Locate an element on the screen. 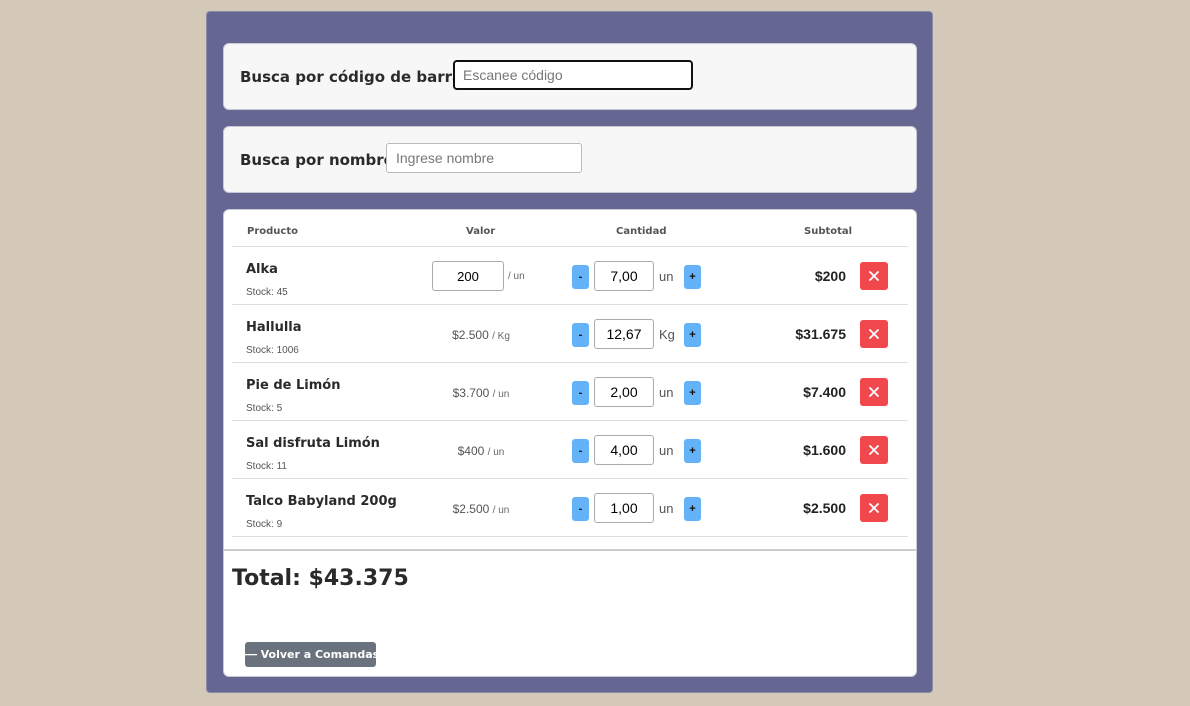  back-button-label: Volver a Comandas is located at coordinates (320, 654).